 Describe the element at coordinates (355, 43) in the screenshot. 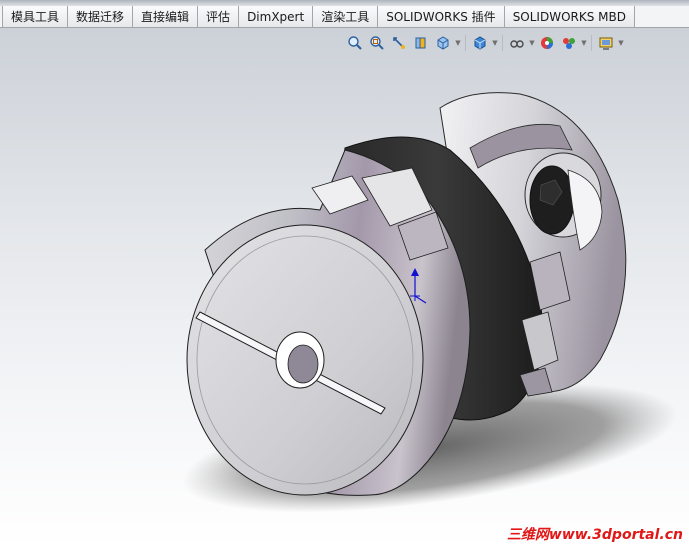

I see `zoom-to-fit-icon` at that location.